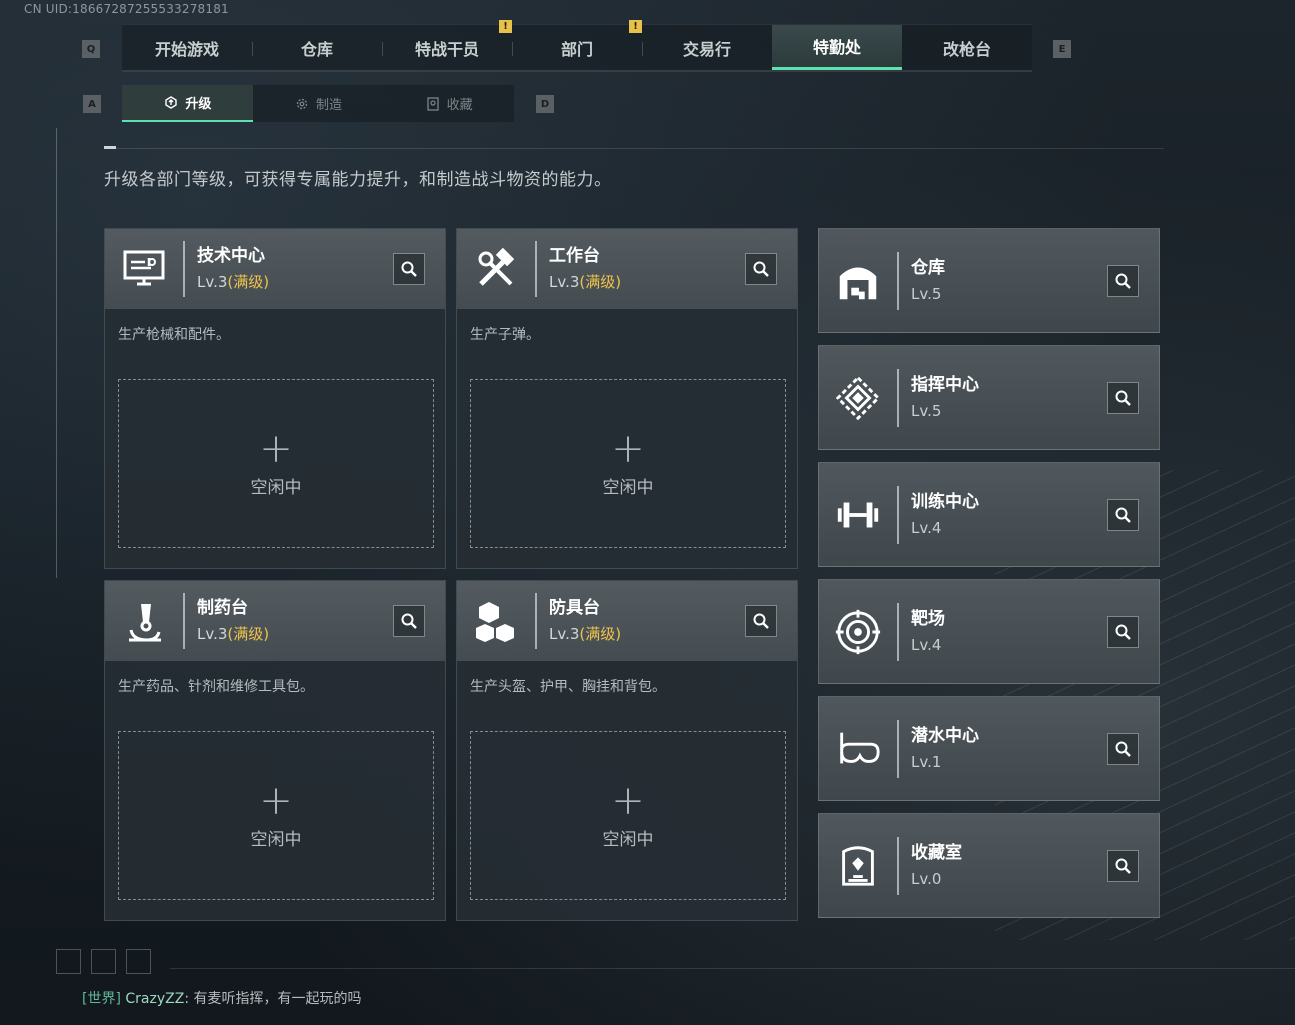 The width and height of the screenshot is (1295, 1025). I want to click on divider, so click(634, 148).